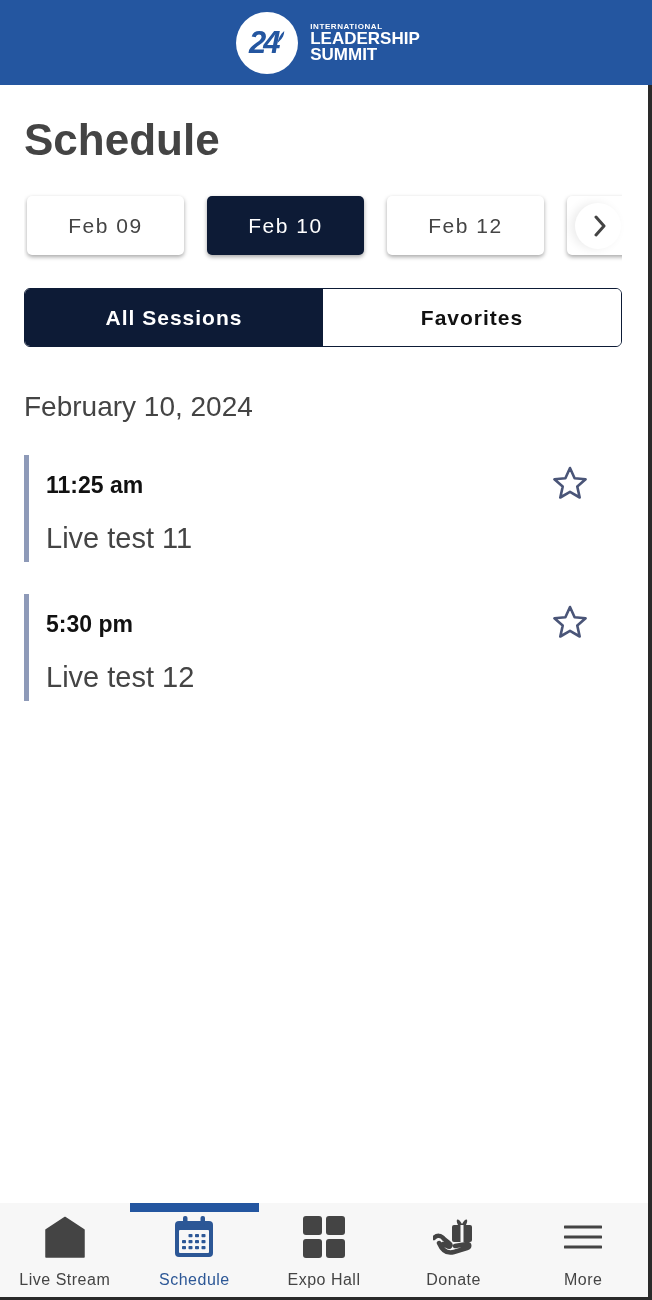 The image size is (652, 1300). I want to click on date-tab: Feb 12, so click(465, 225).